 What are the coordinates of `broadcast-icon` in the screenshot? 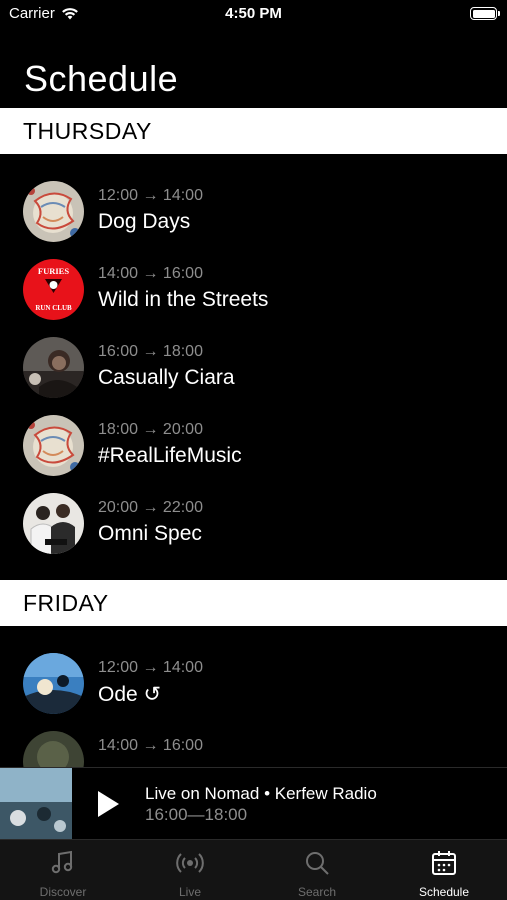 It's located at (190, 863).